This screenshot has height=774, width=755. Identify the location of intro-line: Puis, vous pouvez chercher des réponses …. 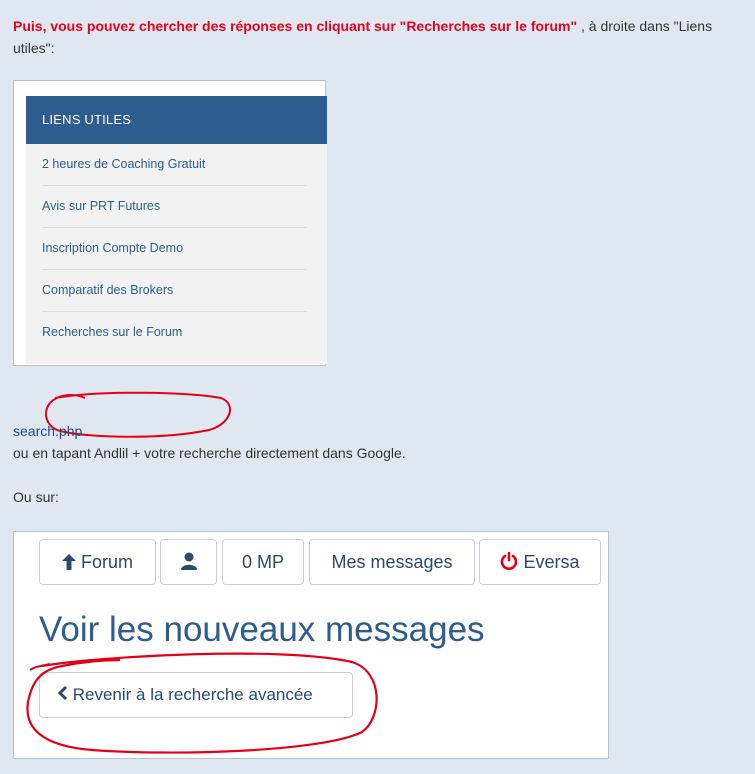
(383, 26).